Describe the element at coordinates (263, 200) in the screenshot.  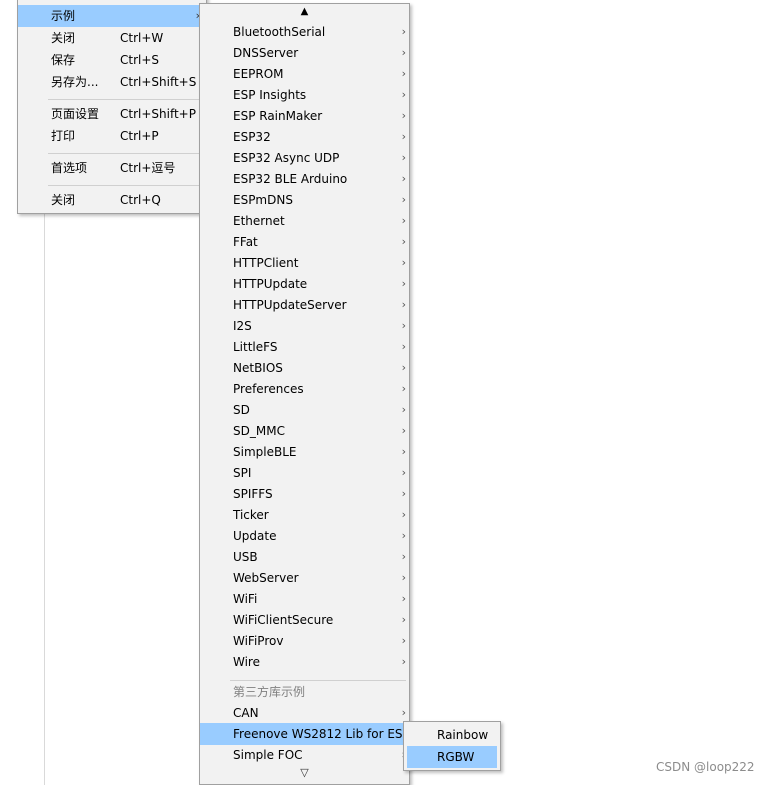
I see `menu-item-label: ESPmDNS` at that location.